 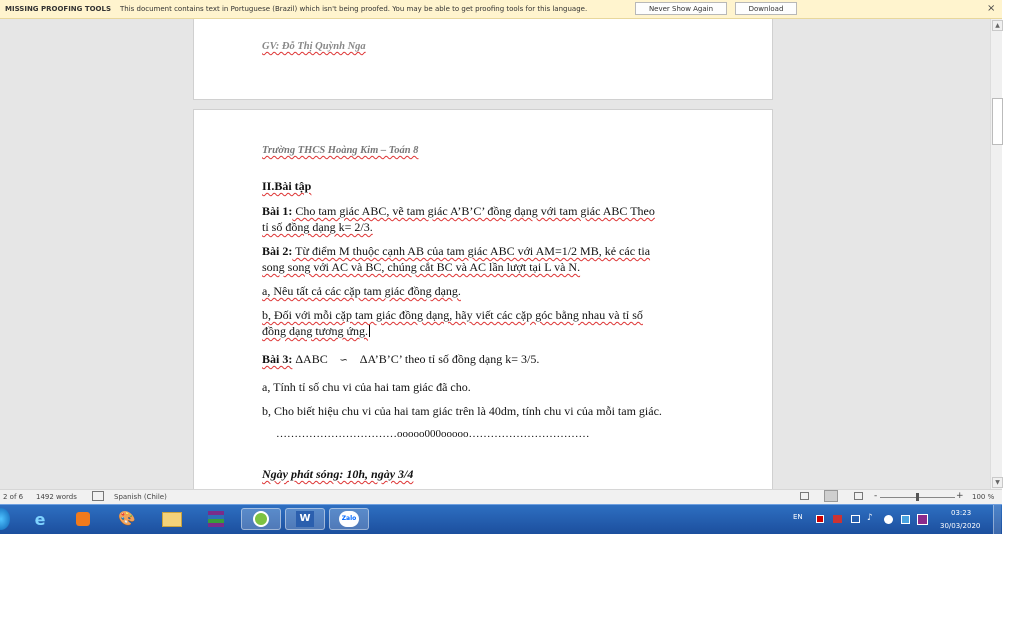 I want to click on print-layout-icon, so click(x=831, y=496).